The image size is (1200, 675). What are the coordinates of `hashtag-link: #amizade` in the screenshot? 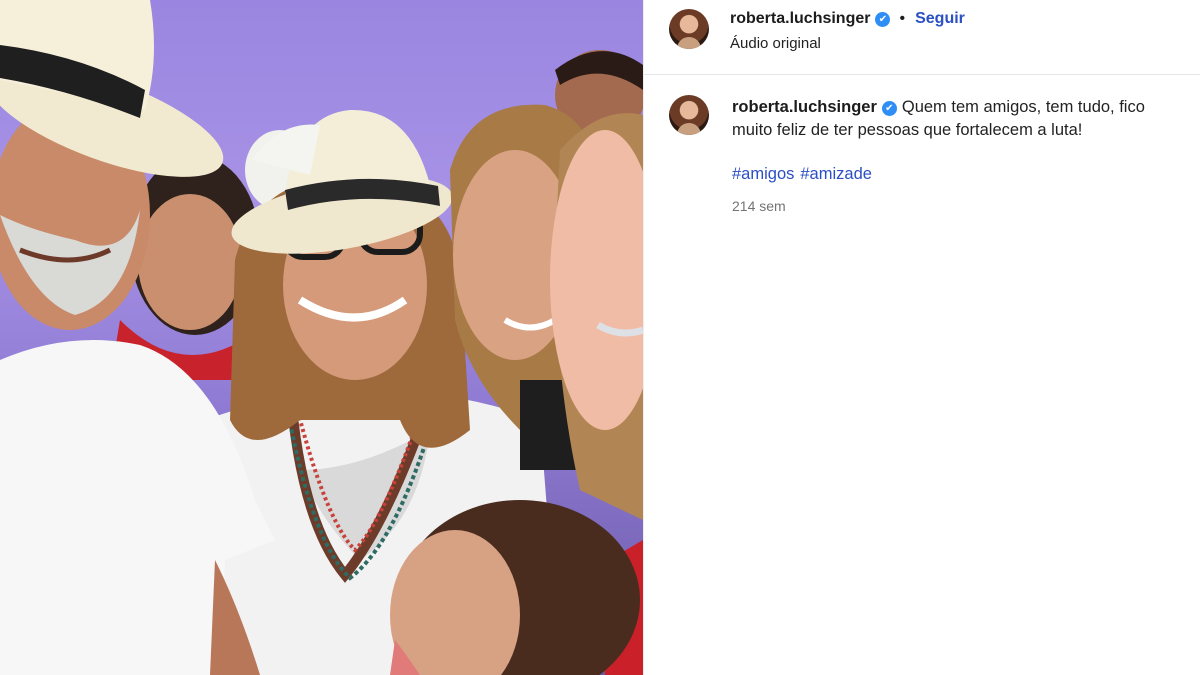 It's located at (836, 174).